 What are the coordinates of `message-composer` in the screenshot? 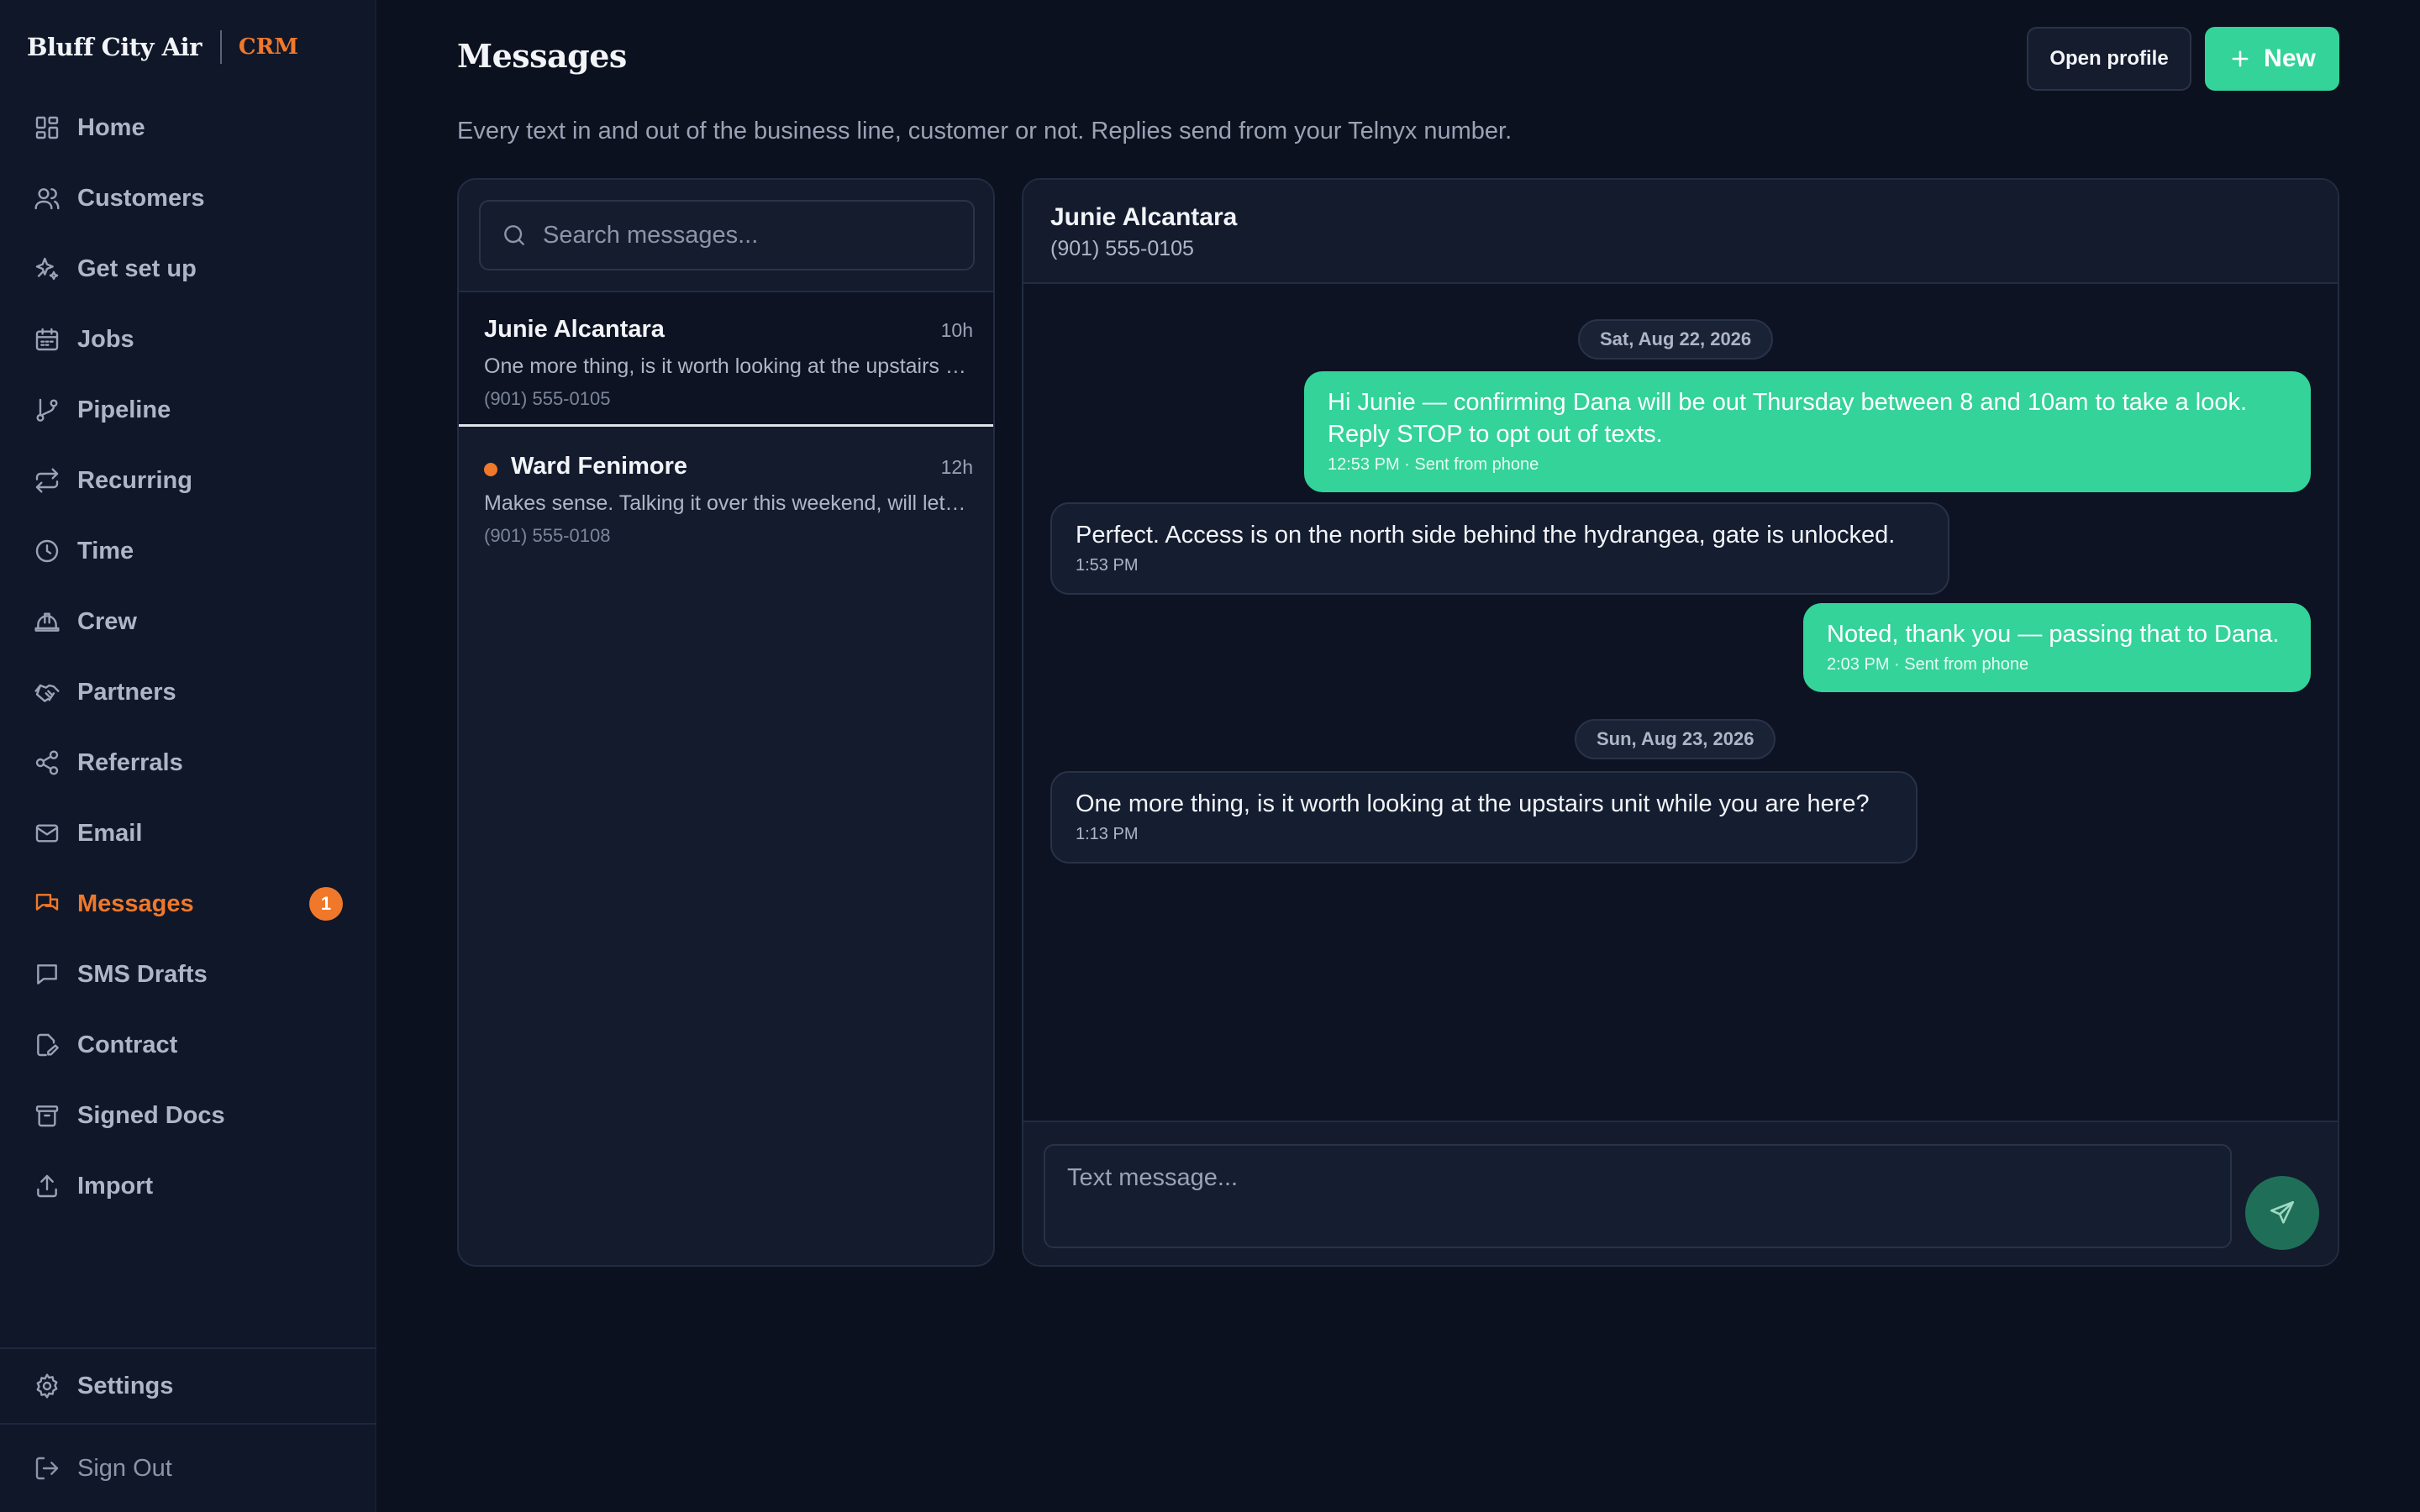 It's located at (1680, 1193).